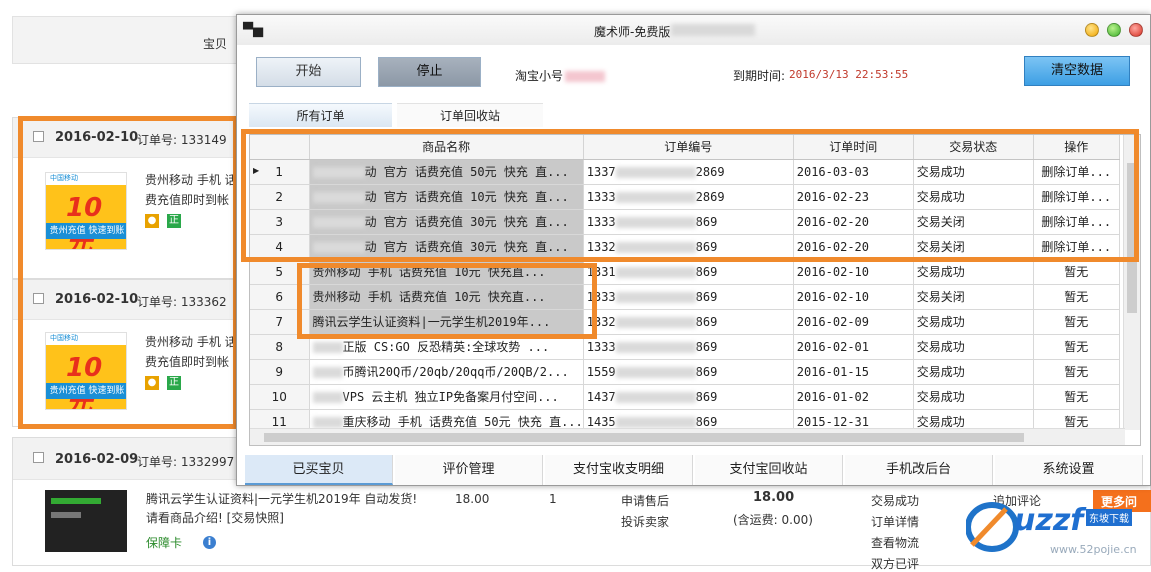 This screenshot has height=572, width=1151. What do you see at coordinates (759, 76) in the screenshot?
I see `expire-label: 到期时间:` at bounding box center [759, 76].